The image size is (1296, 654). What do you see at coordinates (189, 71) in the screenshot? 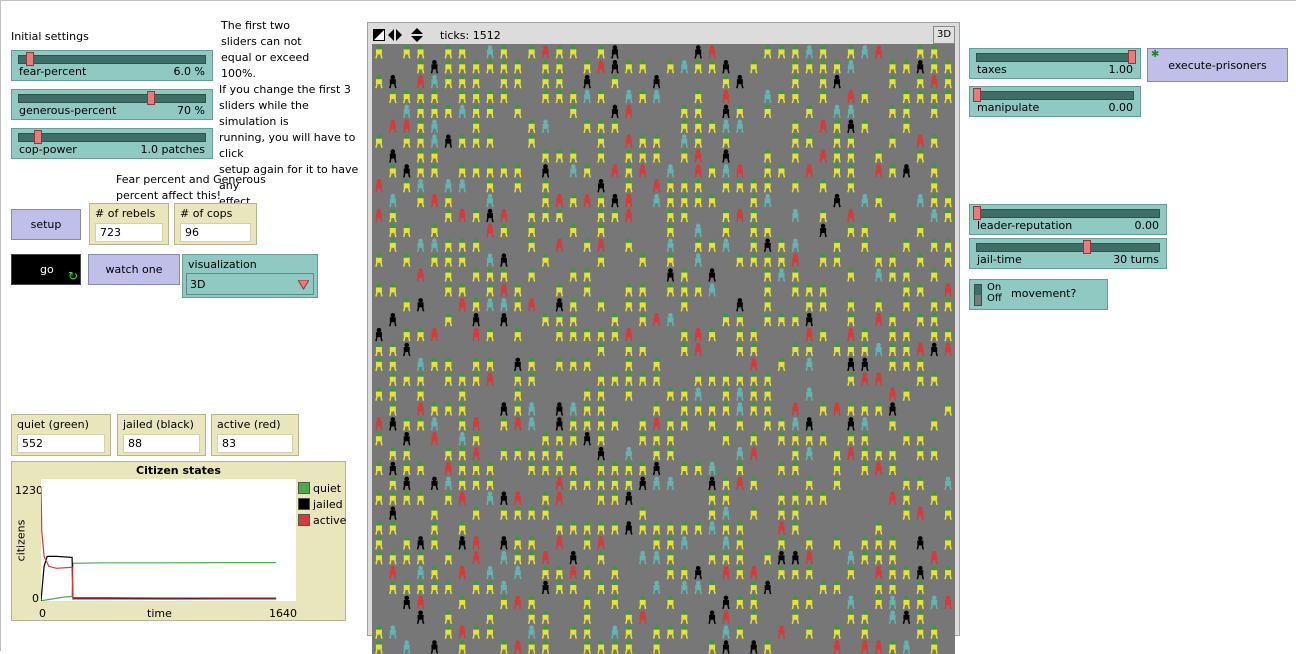
I see `slider-value: 6.0 %` at bounding box center [189, 71].